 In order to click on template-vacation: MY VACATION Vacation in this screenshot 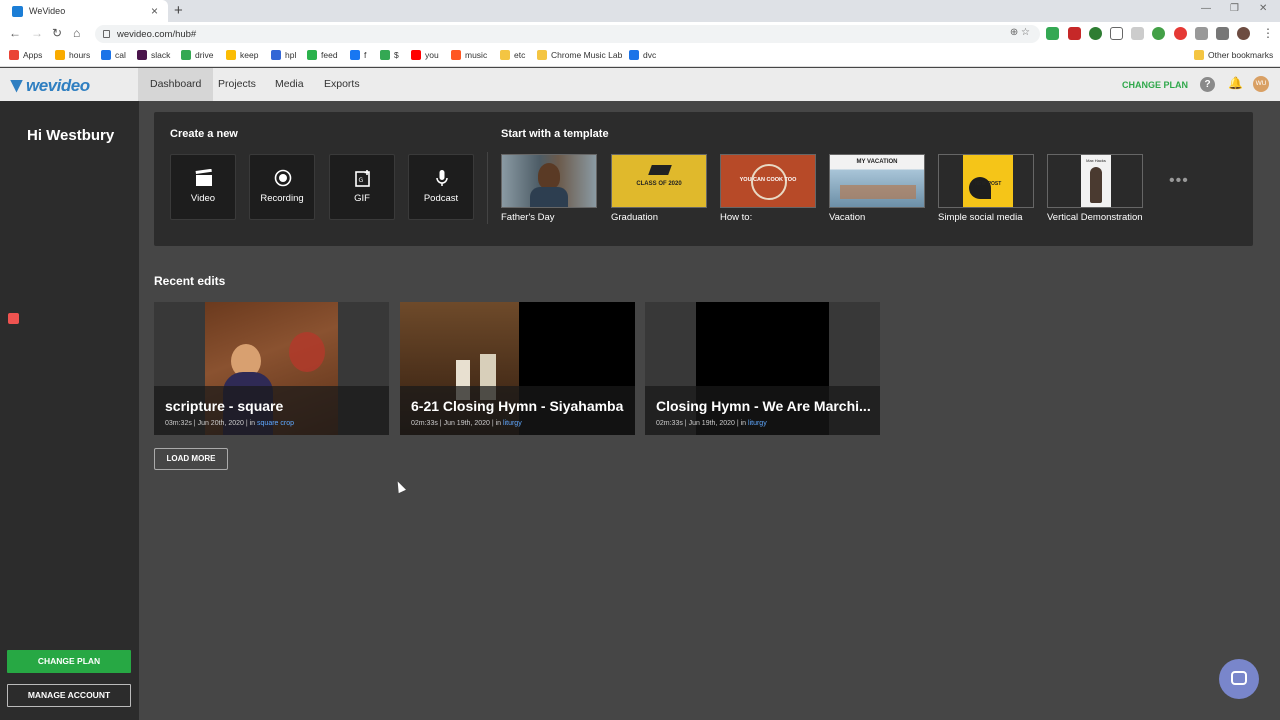, I will do `click(877, 188)`.